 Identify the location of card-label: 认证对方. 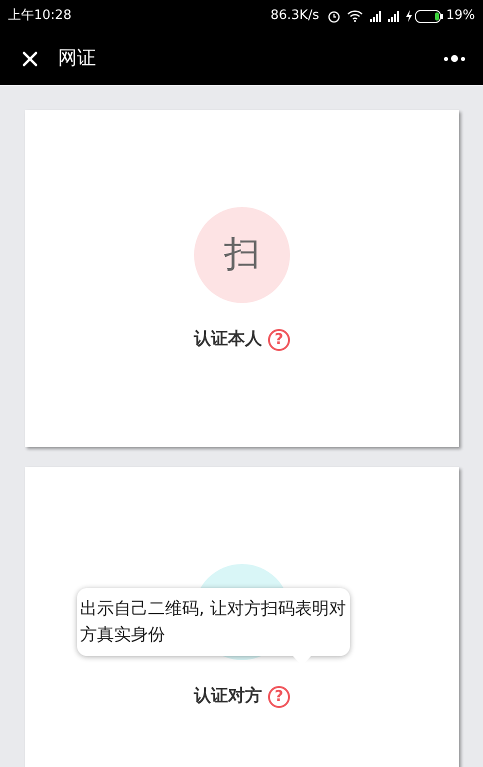
(228, 697).